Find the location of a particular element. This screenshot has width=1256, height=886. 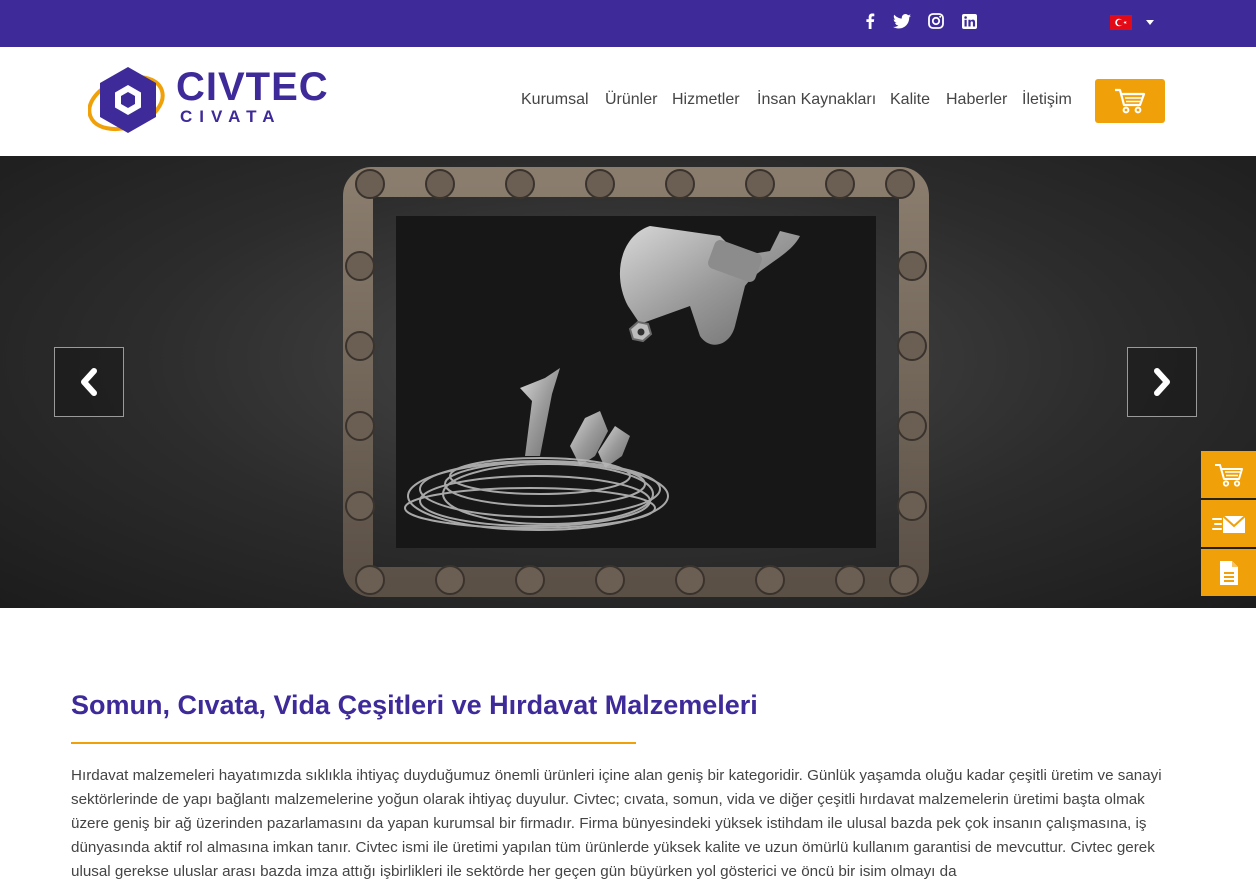

nav-item-kurumsal: Kurumsal is located at coordinates (555, 100).